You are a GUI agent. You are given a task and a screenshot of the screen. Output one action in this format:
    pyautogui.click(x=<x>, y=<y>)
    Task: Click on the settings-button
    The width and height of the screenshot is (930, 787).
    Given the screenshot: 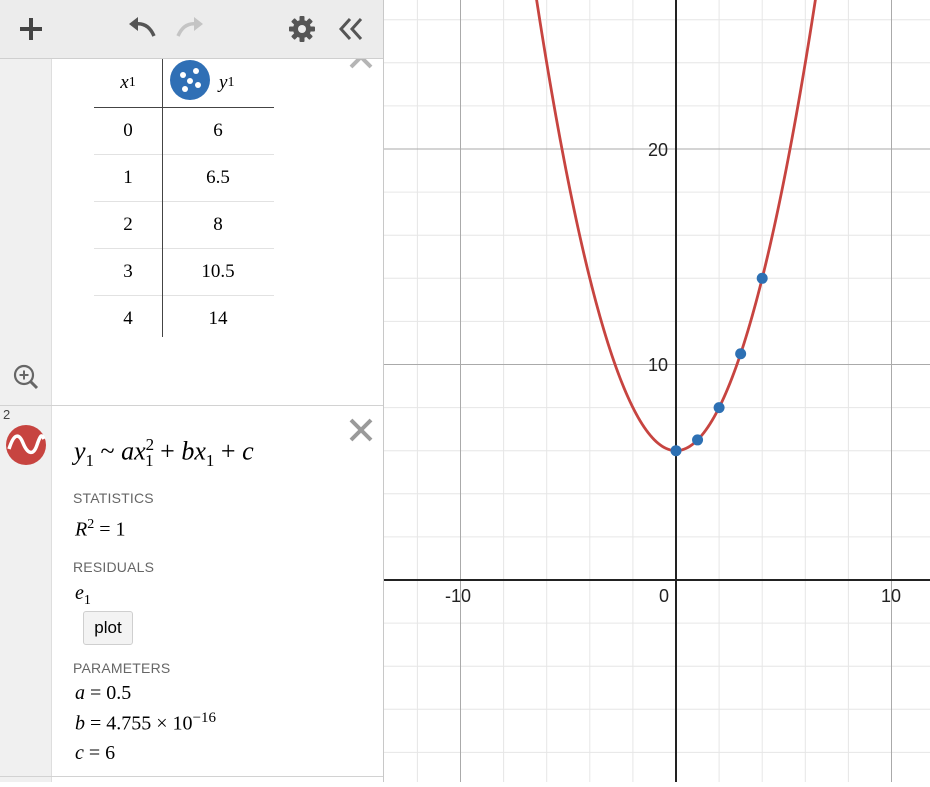 What is the action you would take?
    pyautogui.click(x=302, y=29)
    